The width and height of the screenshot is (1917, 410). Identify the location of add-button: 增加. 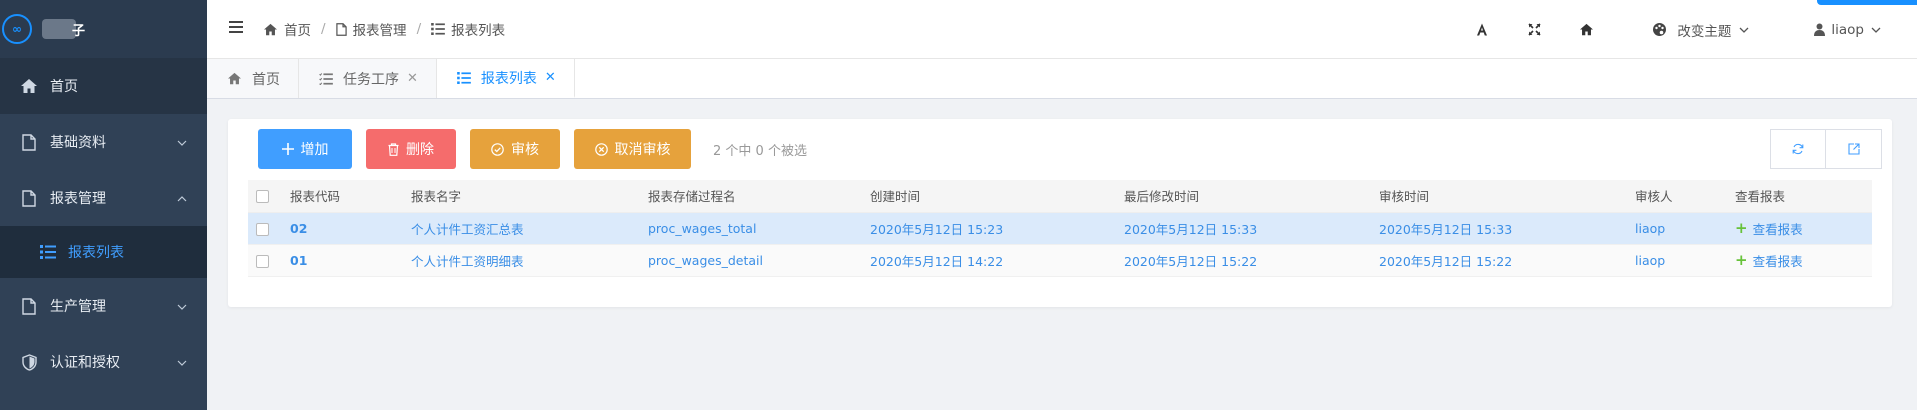
(305, 149).